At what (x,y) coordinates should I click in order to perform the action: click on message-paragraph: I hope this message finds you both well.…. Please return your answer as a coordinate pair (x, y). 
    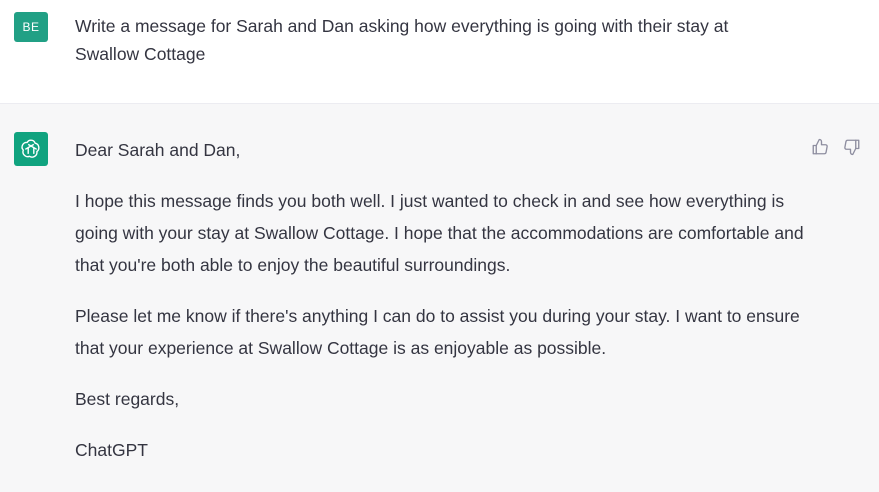
    Looking at the image, I should click on (439, 233).